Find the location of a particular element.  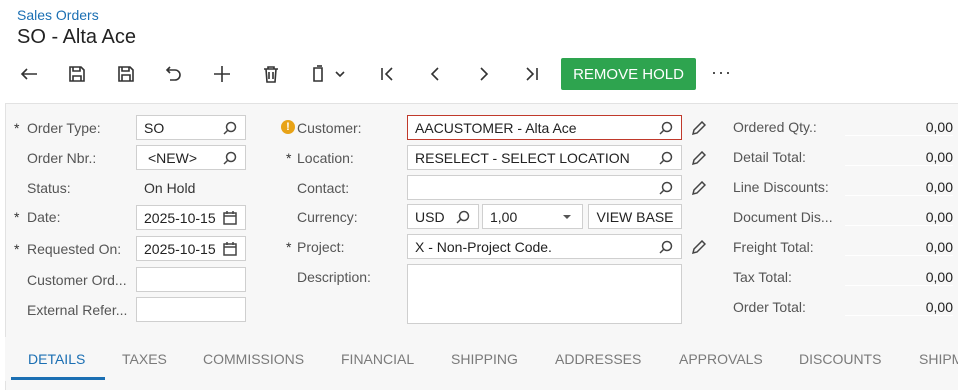

order-type-field: SO is located at coordinates (191, 127).